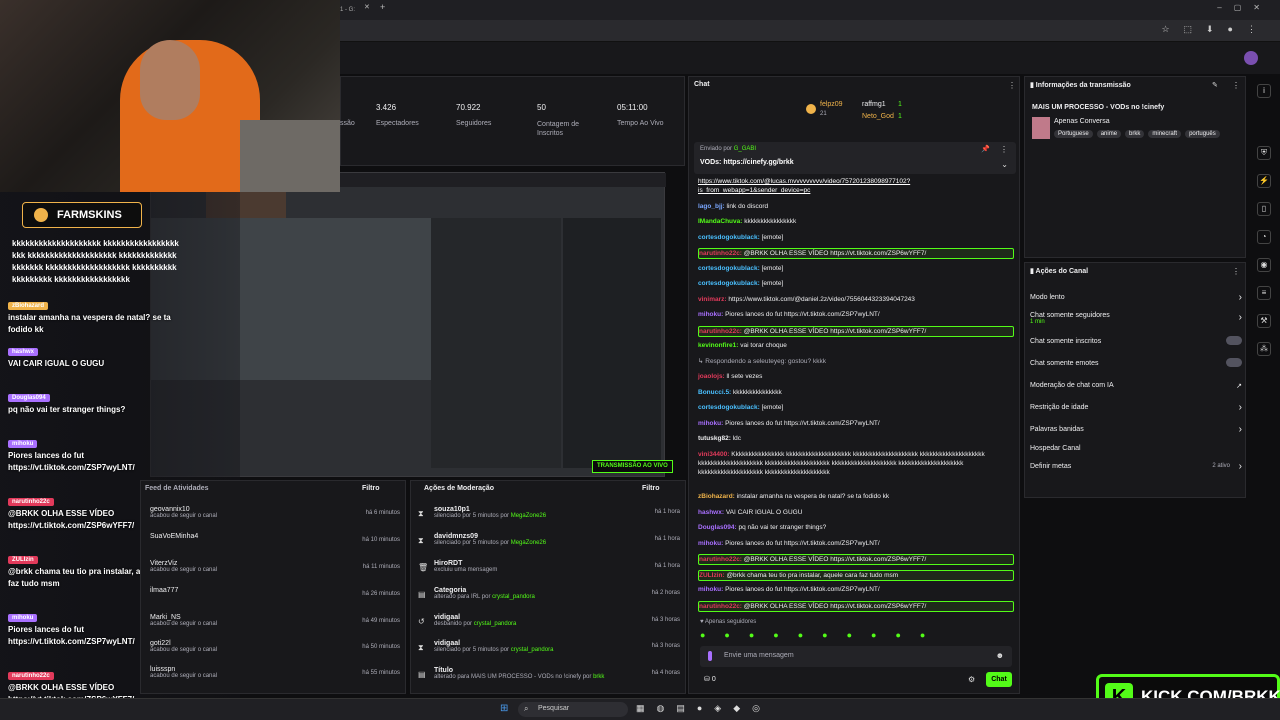 Image resolution: width=1280 pixels, height=720 pixels. What do you see at coordinates (1136, 297) in the screenshot?
I see `action-slow-mode: Modo lento ›` at bounding box center [1136, 297].